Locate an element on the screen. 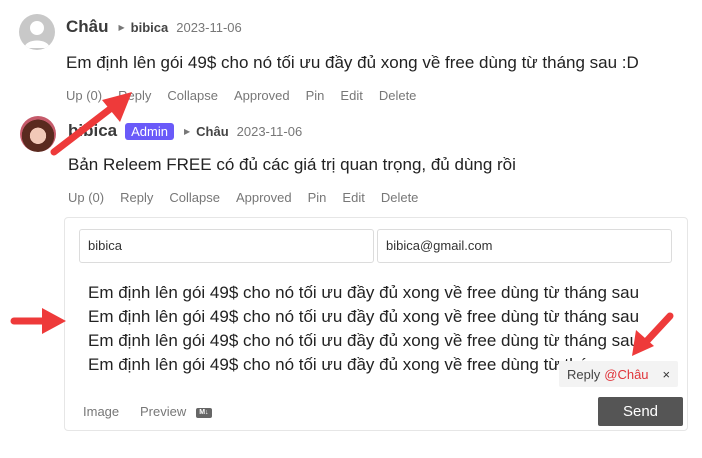  preview-button: Preview M↓ is located at coordinates (176, 411).